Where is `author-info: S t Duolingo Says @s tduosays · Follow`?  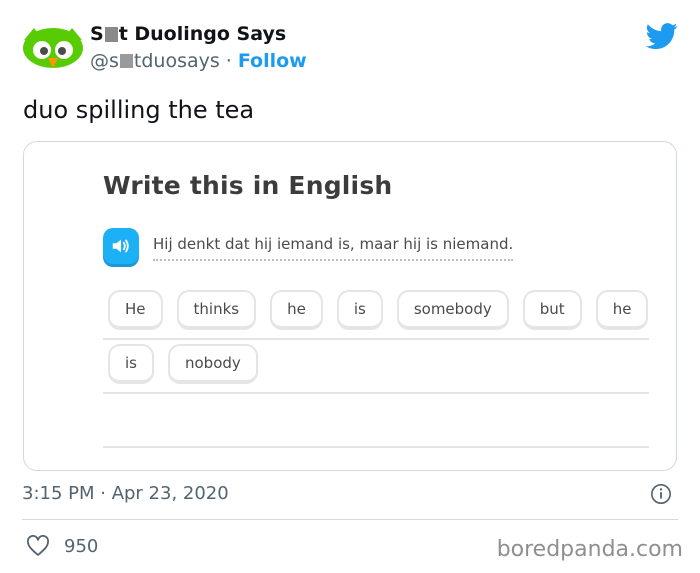 author-info: S t Duolingo Says @s tduosays · Follow is located at coordinates (198, 48).